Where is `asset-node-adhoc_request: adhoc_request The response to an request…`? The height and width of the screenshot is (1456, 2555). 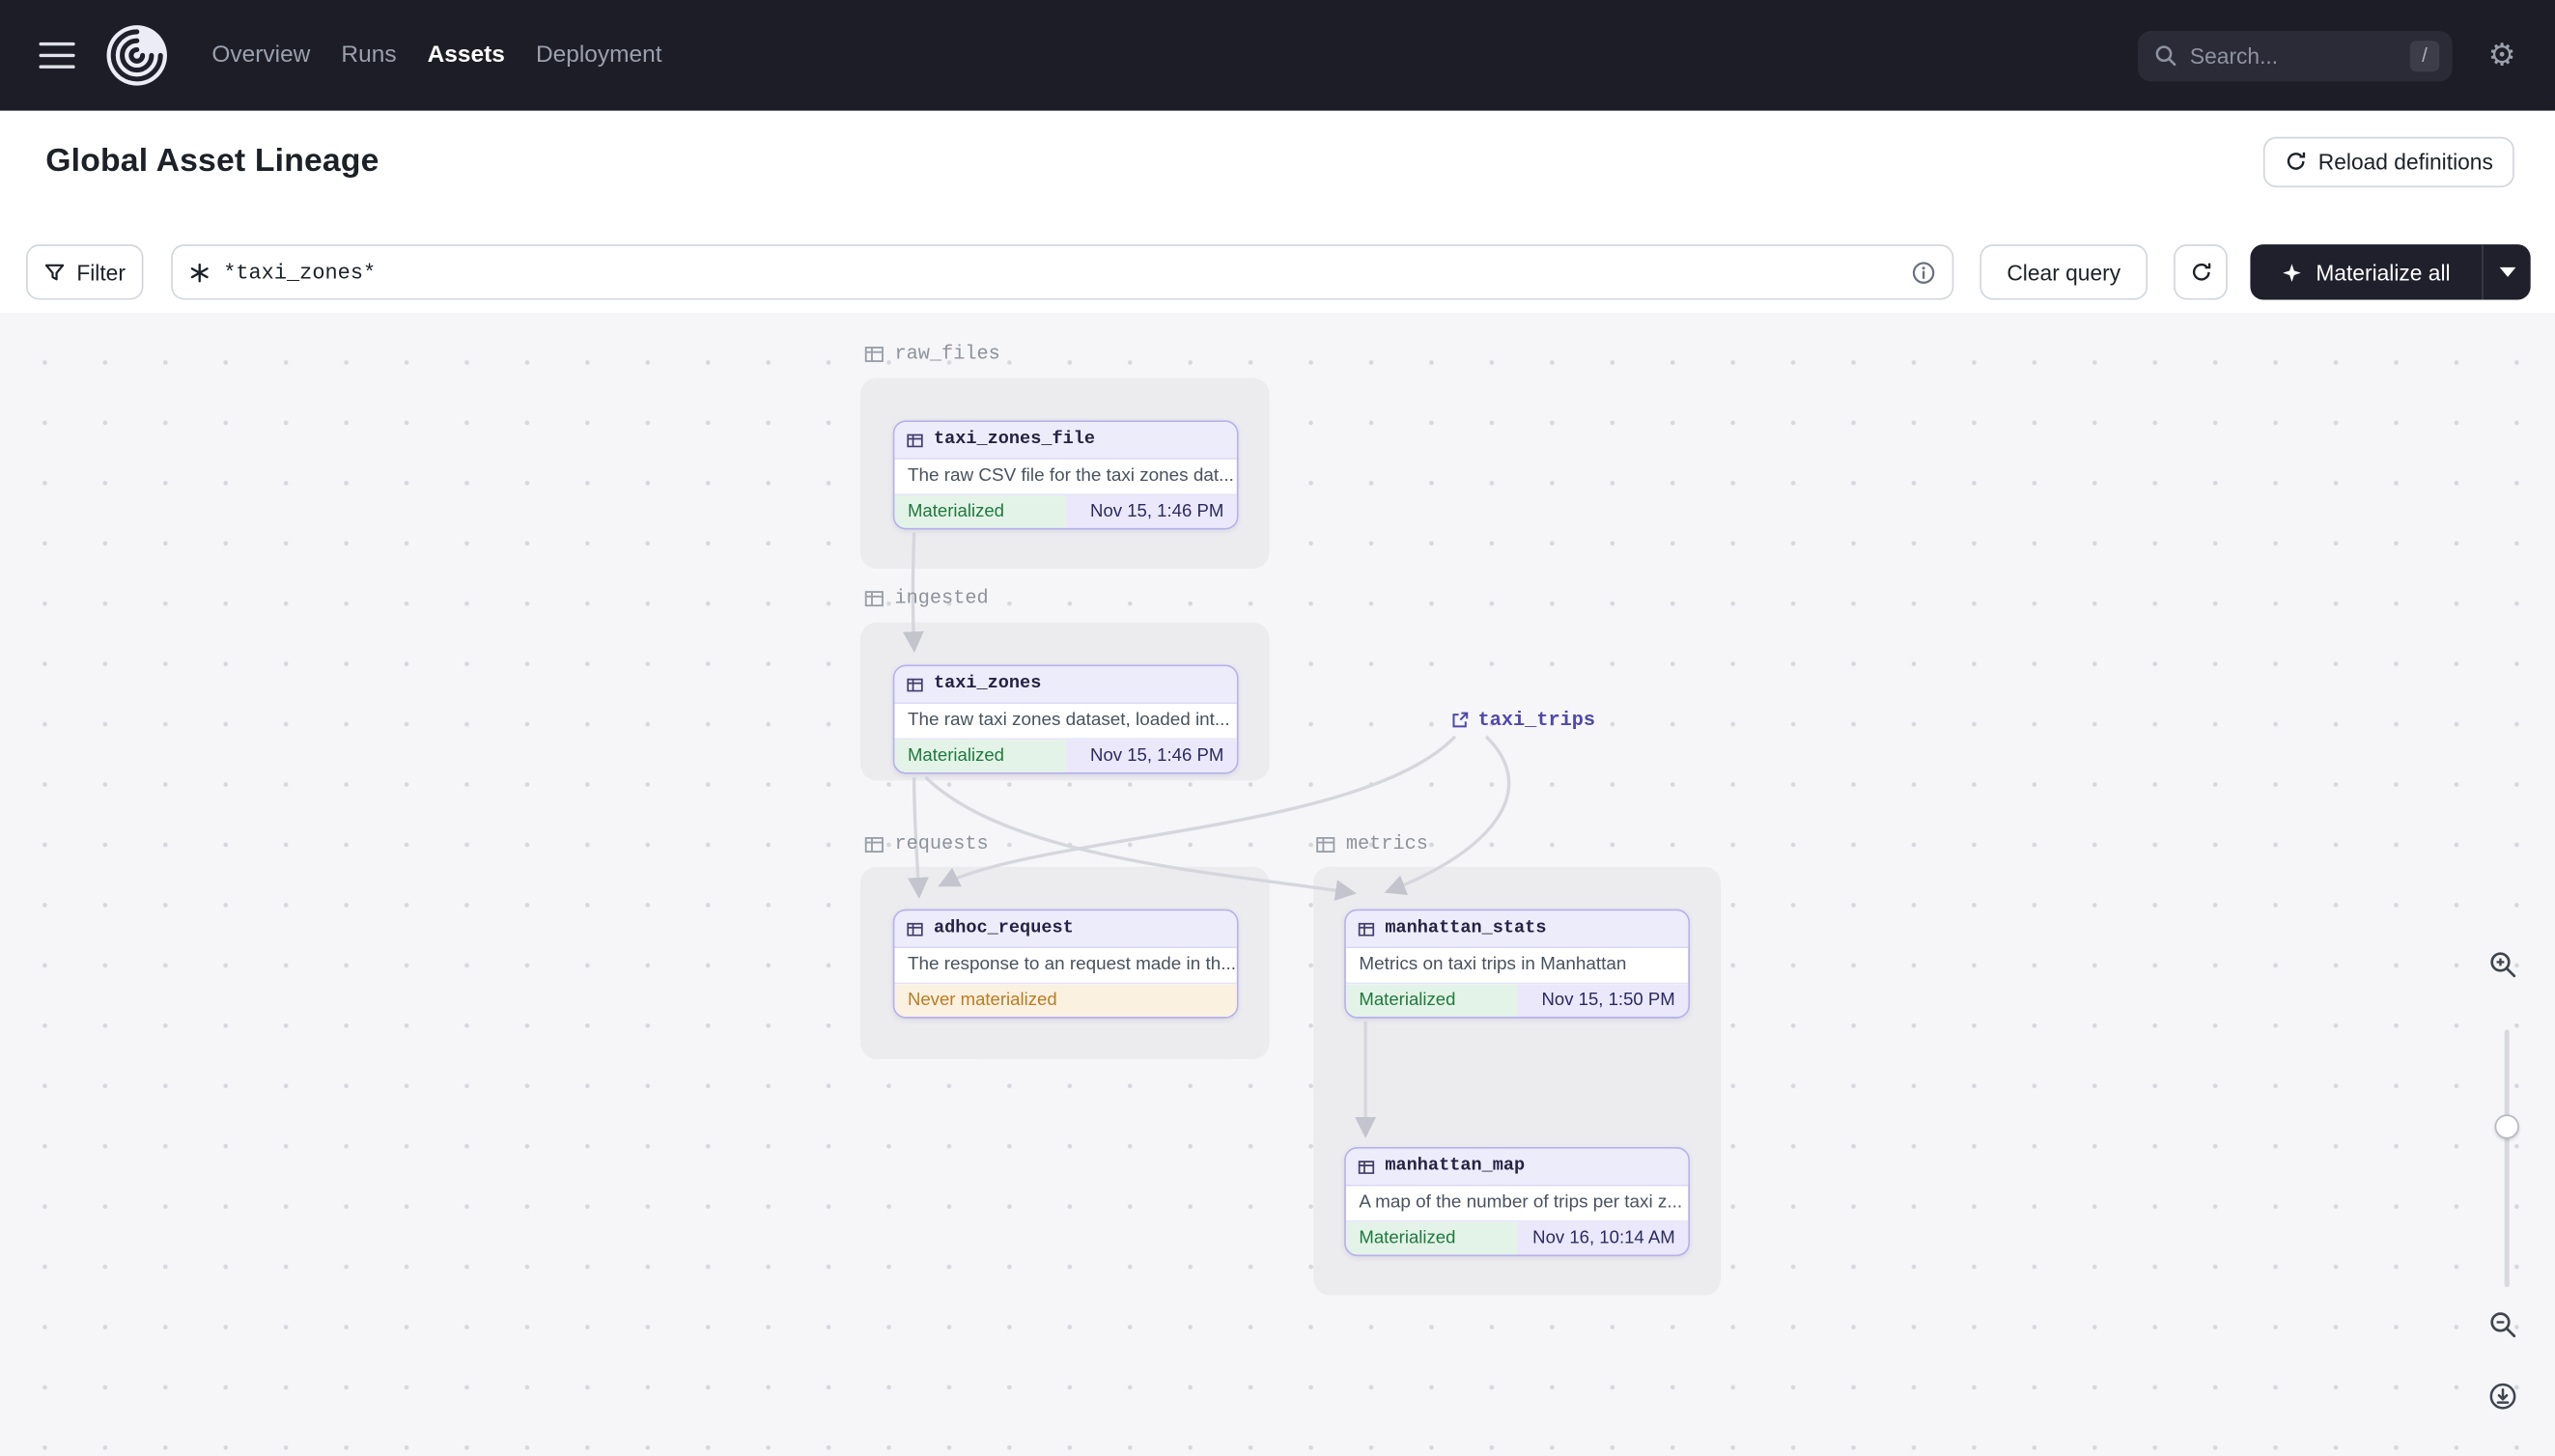 asset-node-adhoc_request: adhoc_request The response to an request… is located at coordinates (1065, 964).